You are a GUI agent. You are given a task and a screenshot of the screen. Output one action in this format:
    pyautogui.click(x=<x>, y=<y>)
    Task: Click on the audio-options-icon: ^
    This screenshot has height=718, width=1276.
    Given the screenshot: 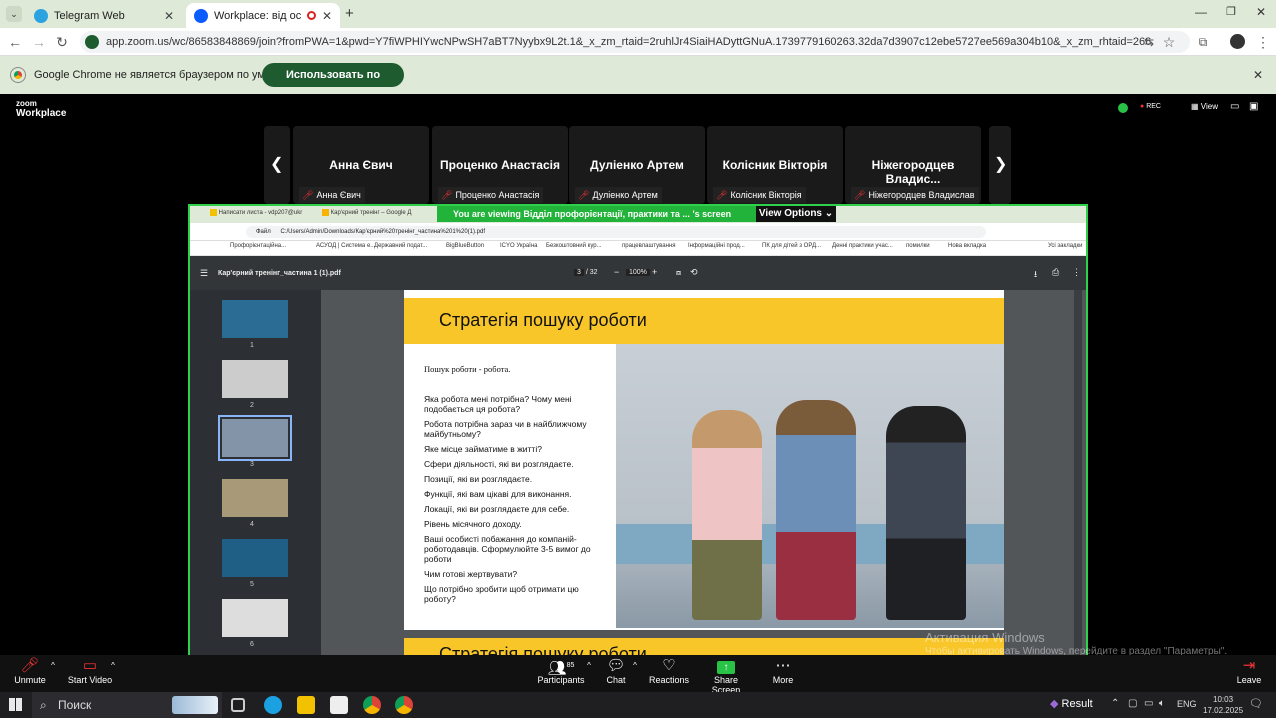 What is the action you would take?
    pyautogui.click(x=53, y=673)
    